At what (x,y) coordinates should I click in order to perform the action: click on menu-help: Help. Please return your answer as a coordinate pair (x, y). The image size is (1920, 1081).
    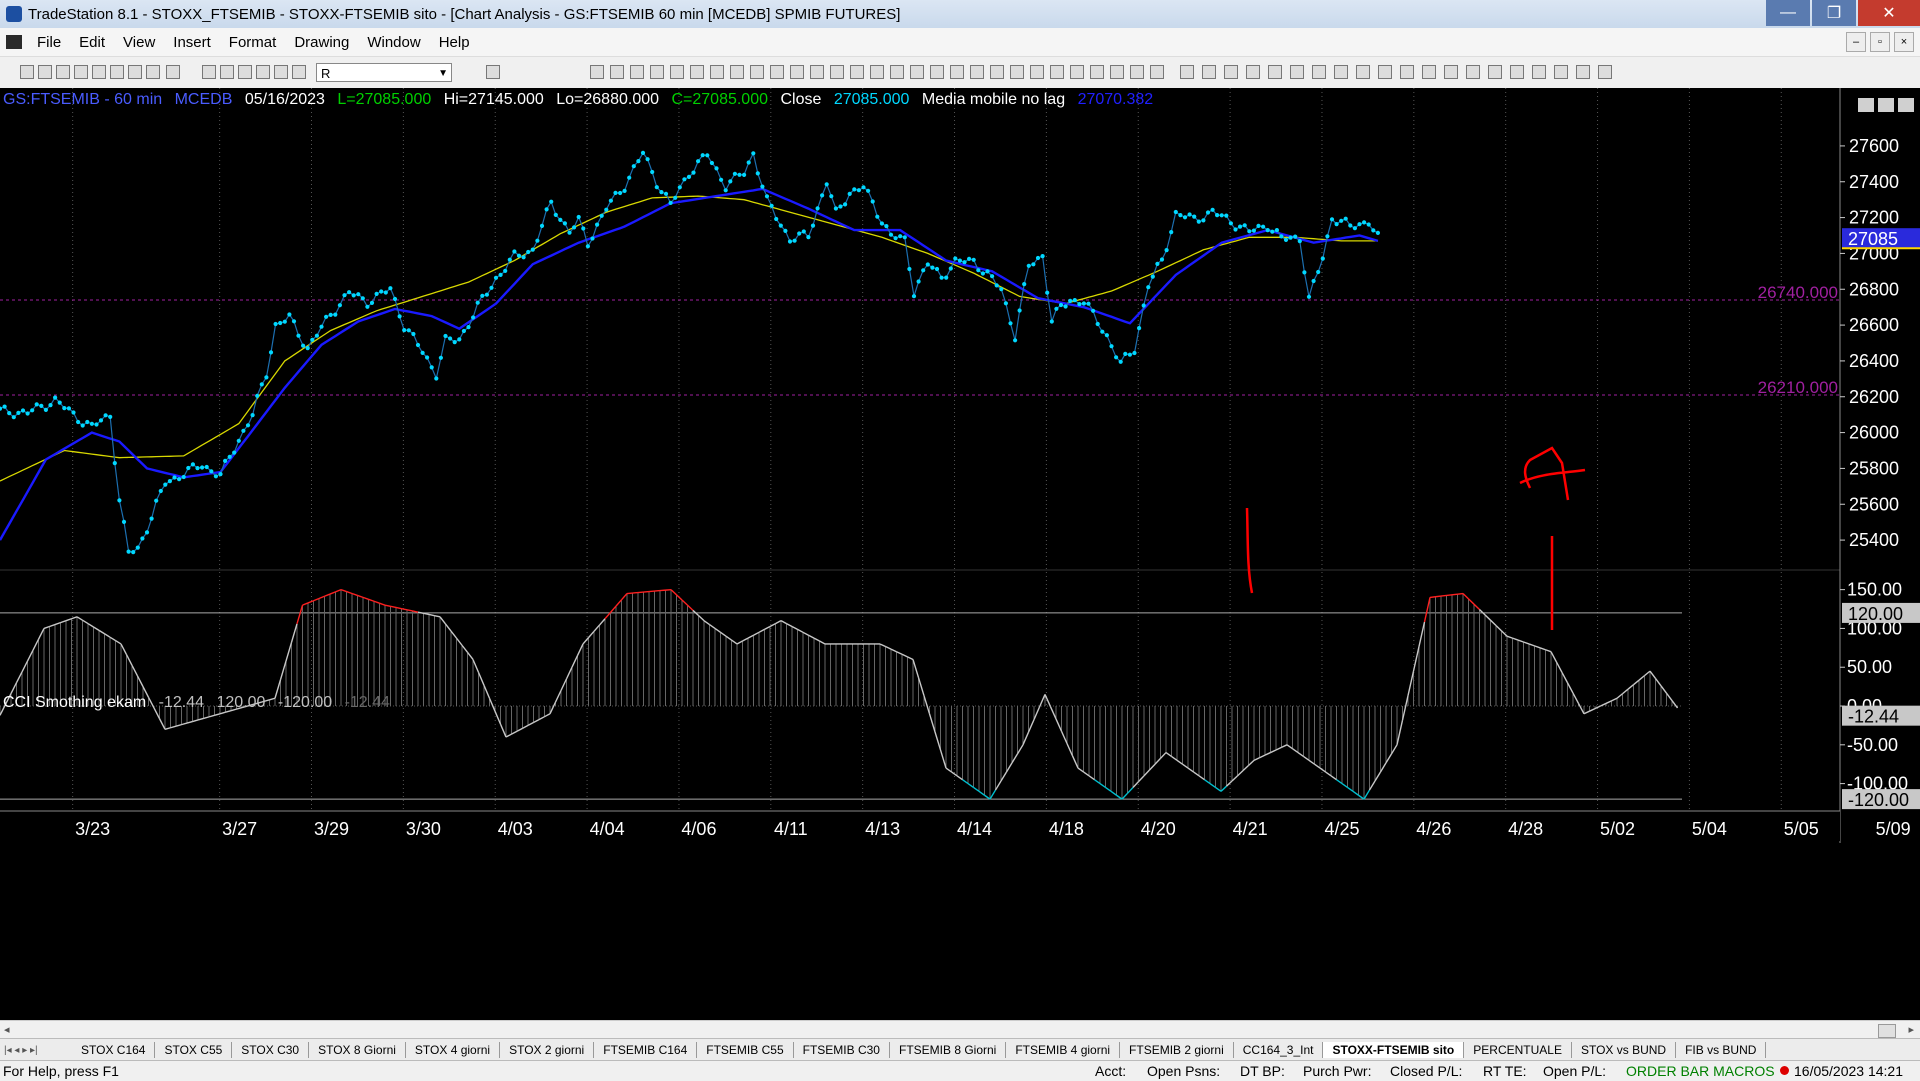
    Looking at the image, I should click on (454, 42).